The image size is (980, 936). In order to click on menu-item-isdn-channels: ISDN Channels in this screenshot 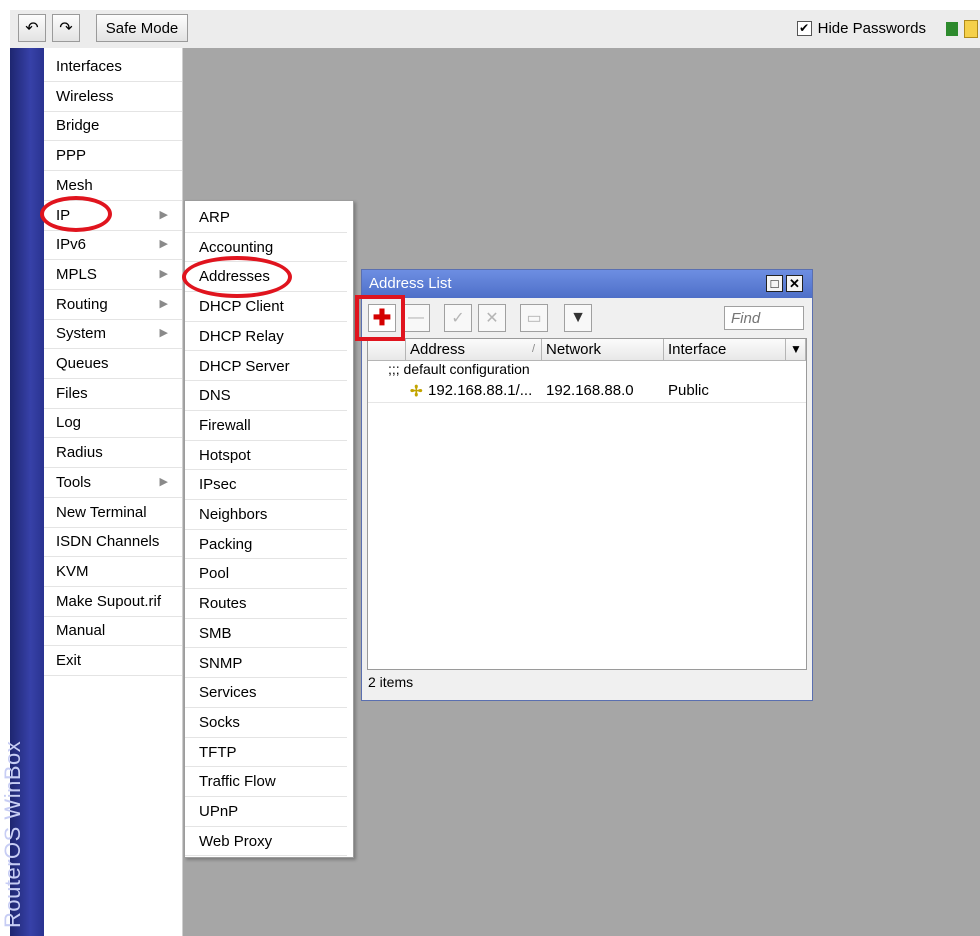, I will do `click(113, 542)`.